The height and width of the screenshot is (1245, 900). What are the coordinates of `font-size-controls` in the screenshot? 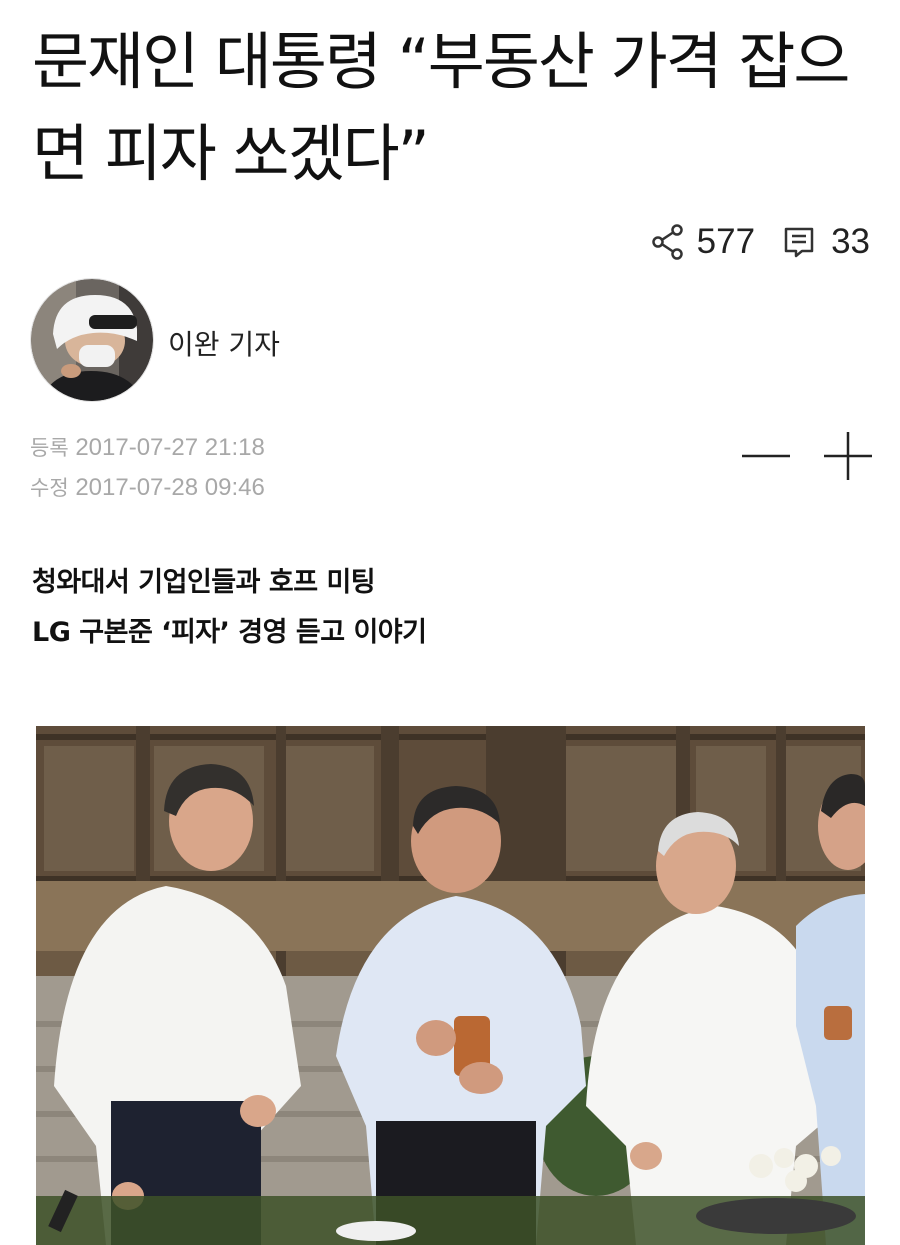 It's located at (807, 458).